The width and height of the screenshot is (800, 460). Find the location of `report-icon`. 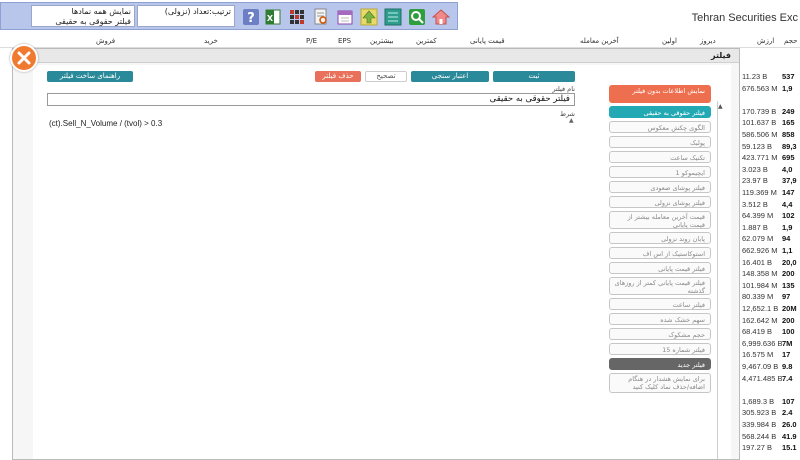

report-icon is located at coordinates (320, 16).